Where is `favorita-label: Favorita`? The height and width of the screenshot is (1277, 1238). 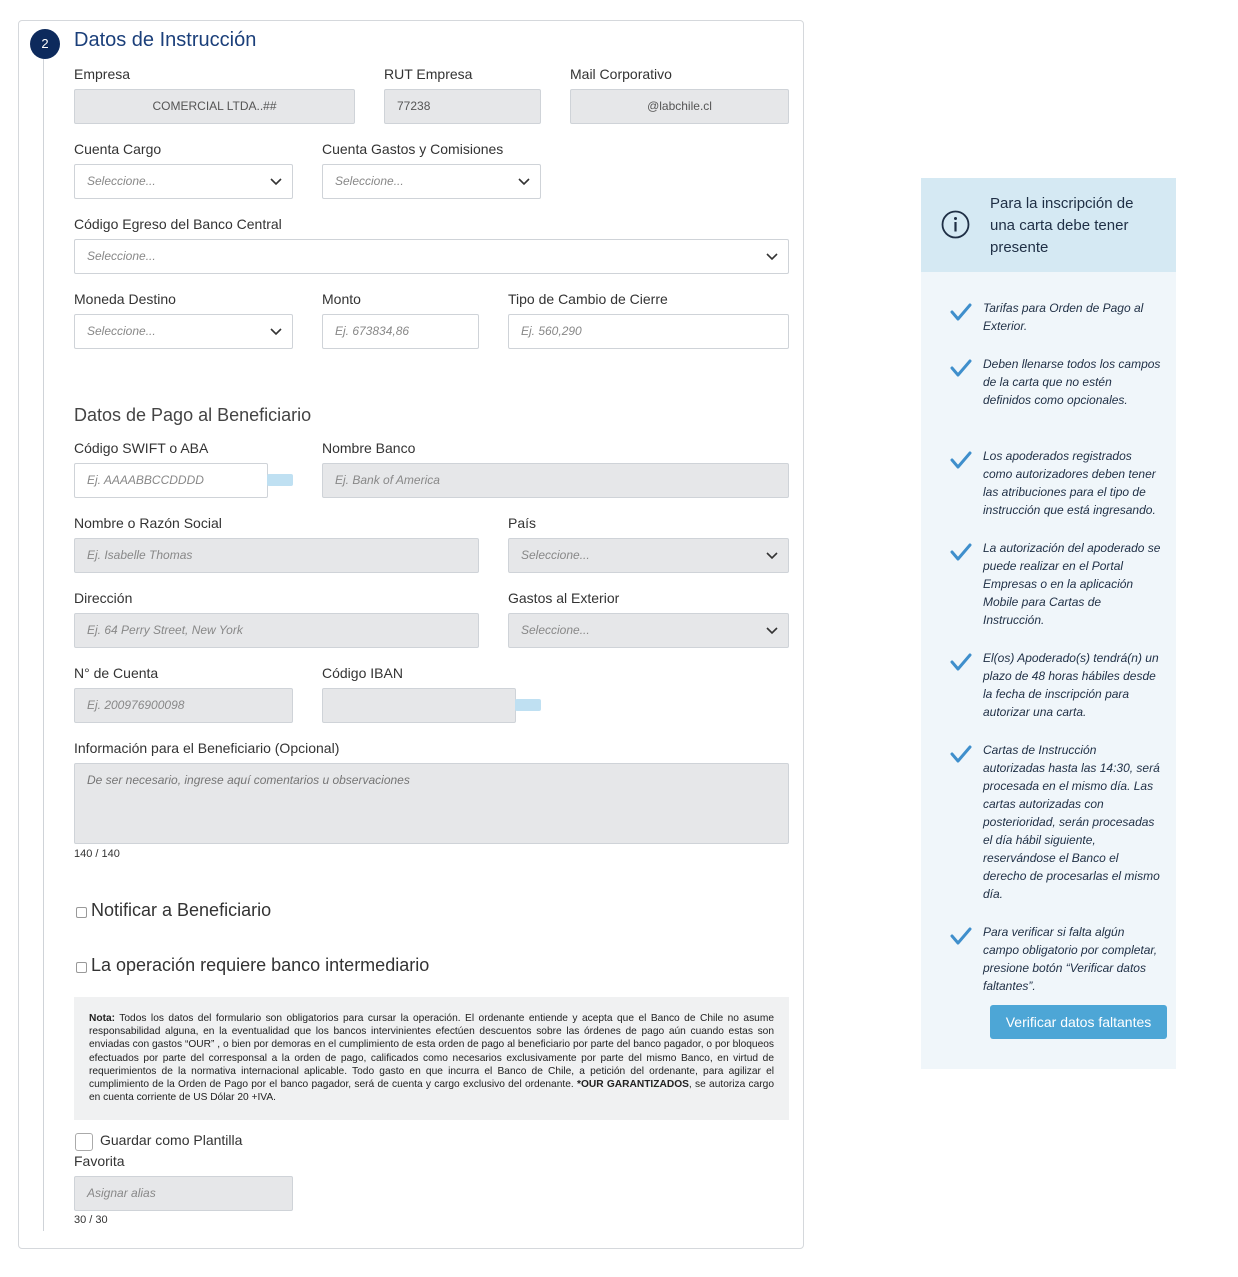 favorita-label: Favorita is located at coordinates (99, 1161).